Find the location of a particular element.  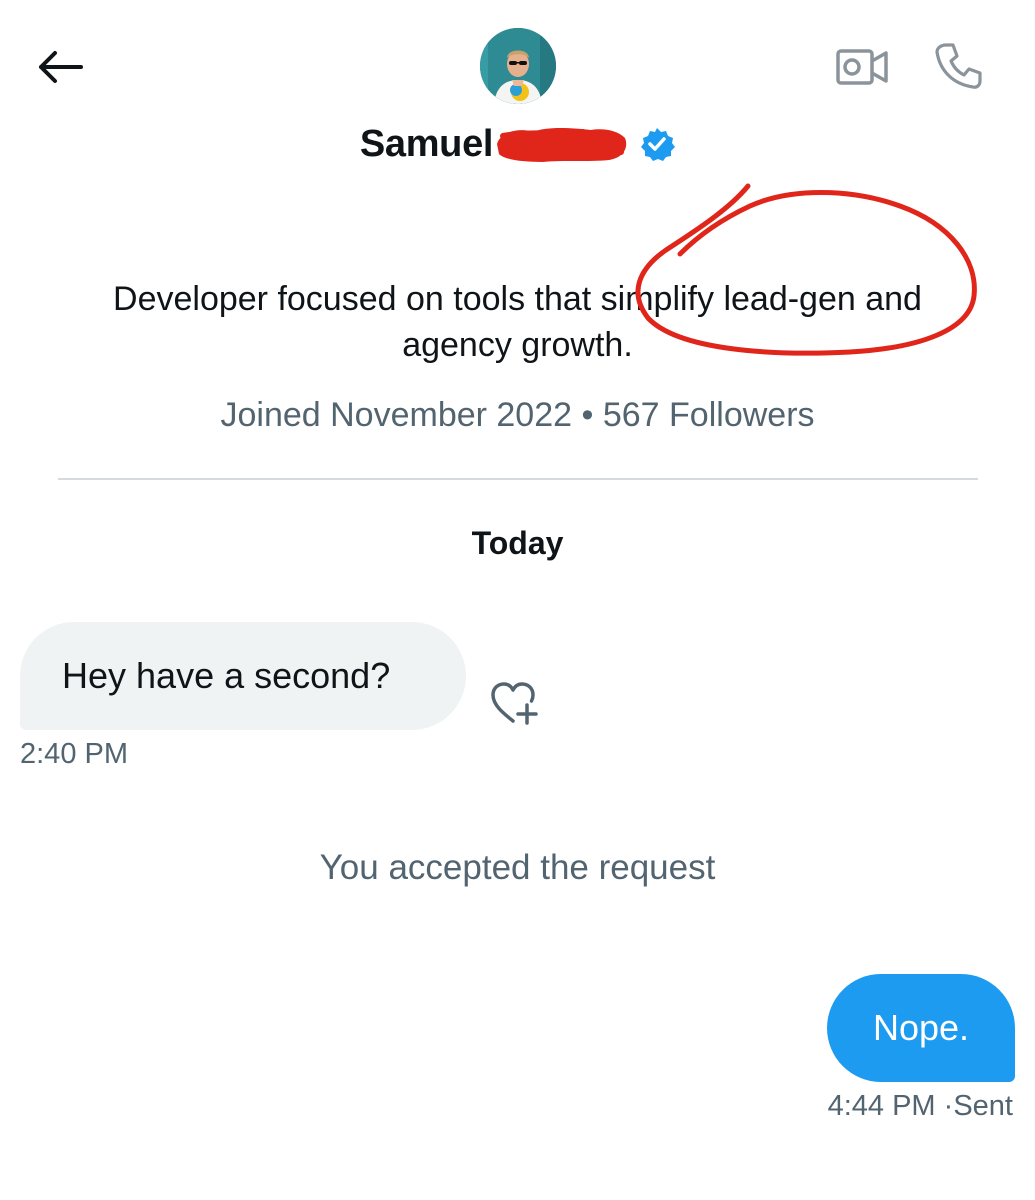

voice-call-button is located at coordinates (958, 66).